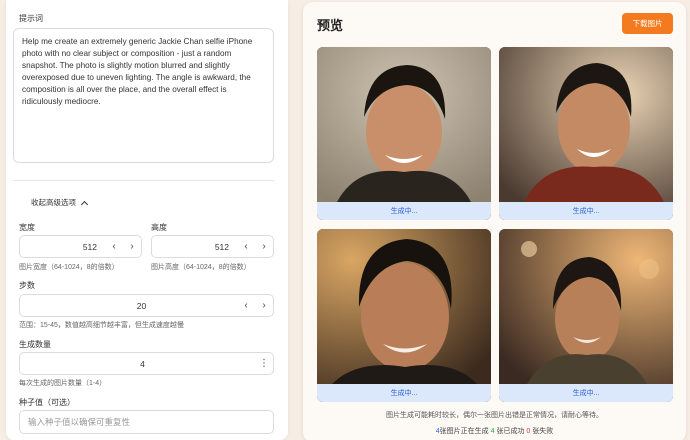 Image resolution: width=690 pixels, height=440 pixels. What do you see at coordinates (528, 431) in the screenshot?
I see `fail-count: 0` at bounding box center [528, 431].